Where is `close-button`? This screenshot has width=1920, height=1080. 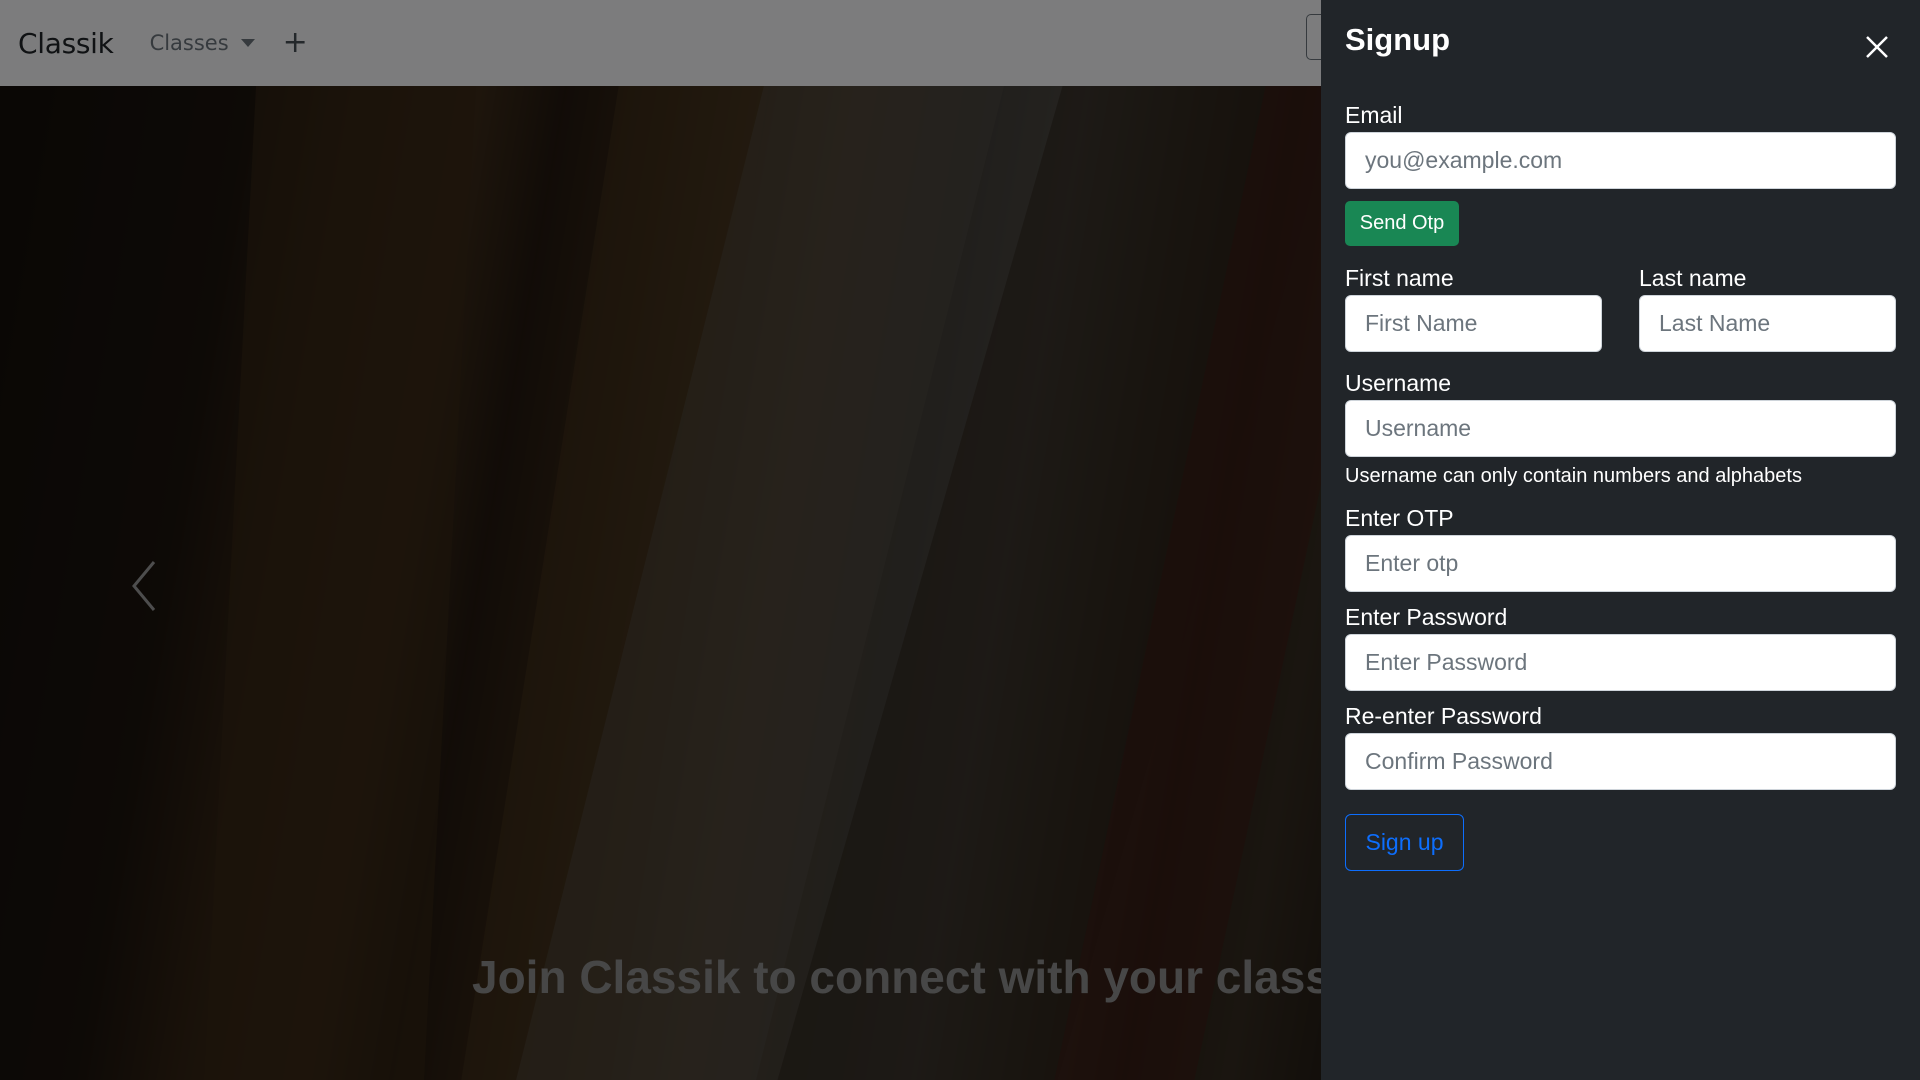 close-button is located at coordinates (1877, 47).